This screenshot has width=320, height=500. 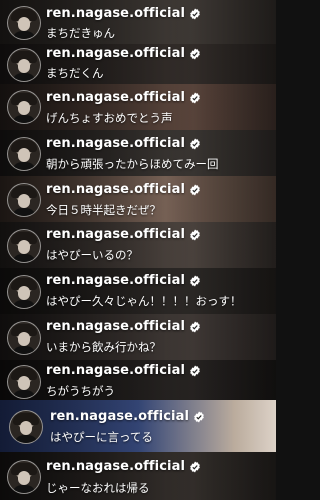 I want to click on comment-card: ren.nagase.official いまから飲み行かね？, so click(x=138, y=337).